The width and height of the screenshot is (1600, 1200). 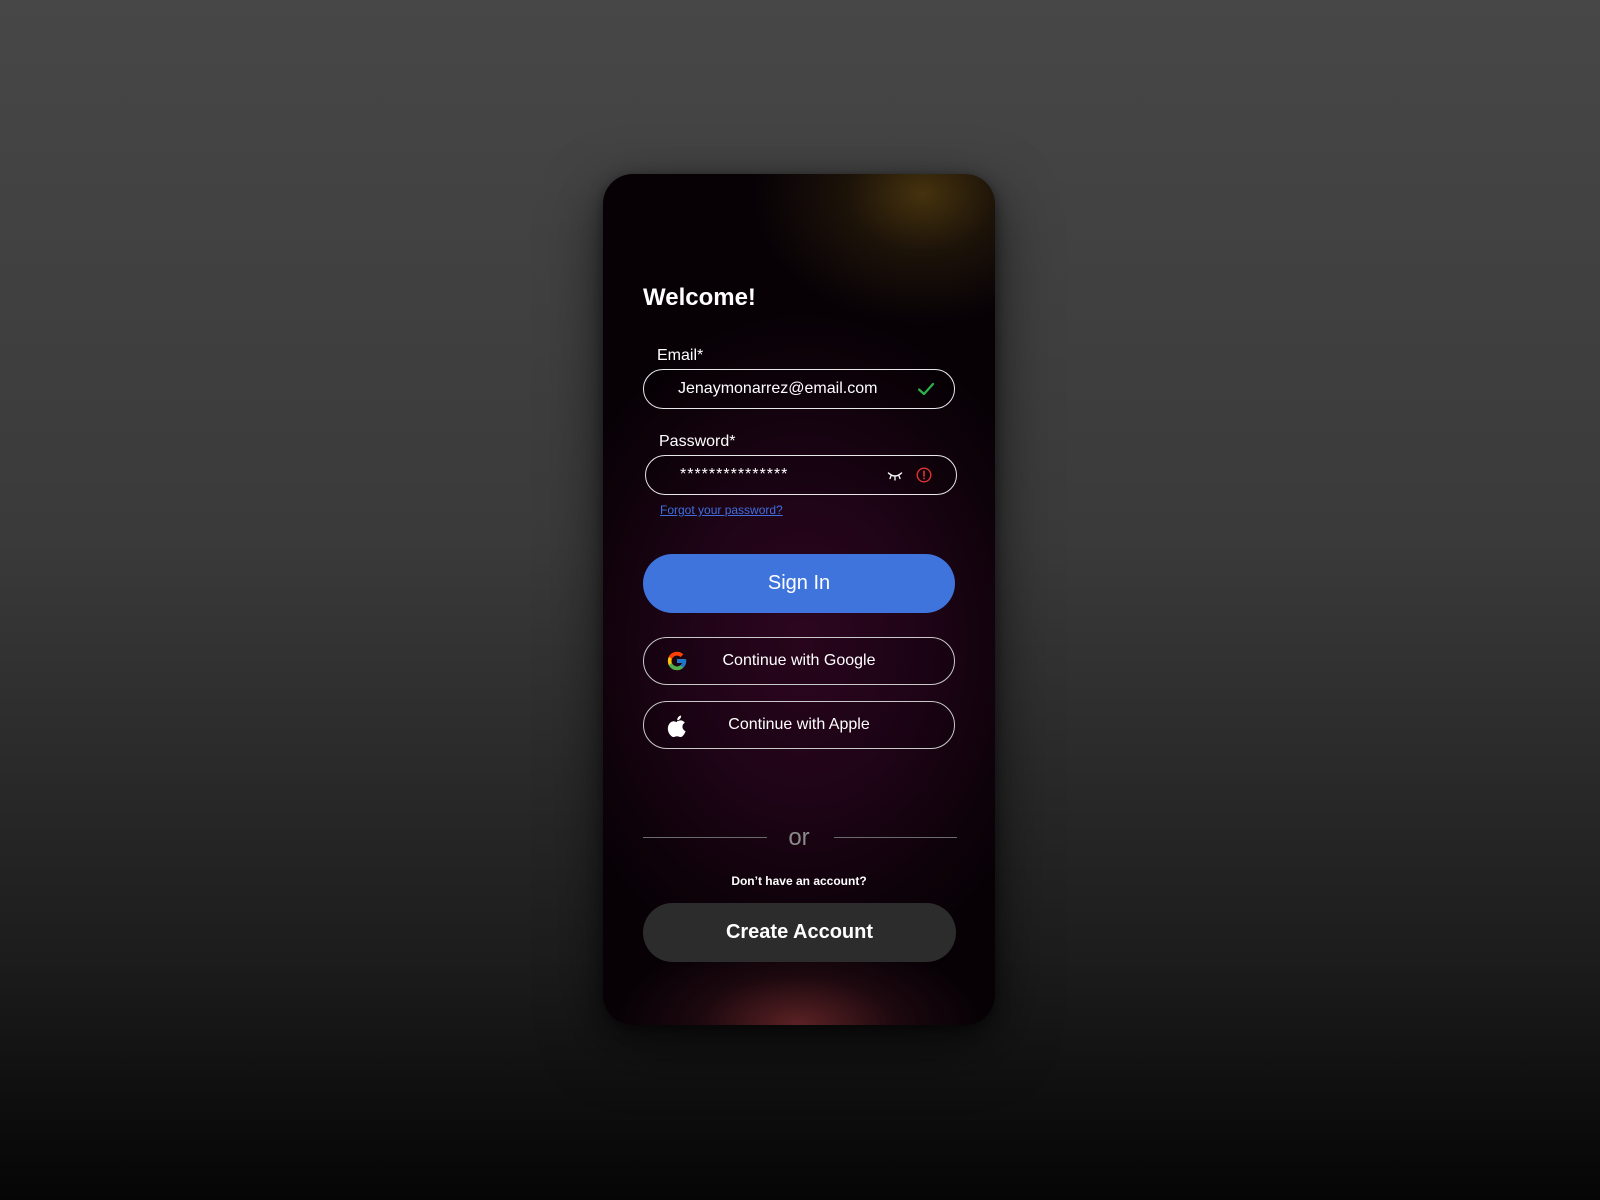 What do you see at coordinates (734, 474) in the screenshot?
I see `password-value: ***************` at bounding box center [734, 474].